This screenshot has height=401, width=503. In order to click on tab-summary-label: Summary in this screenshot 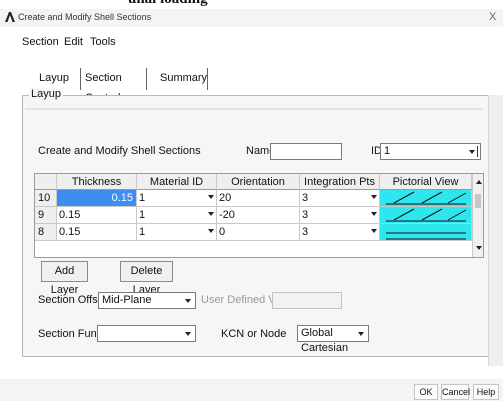, I will do `click(184, 78)`.